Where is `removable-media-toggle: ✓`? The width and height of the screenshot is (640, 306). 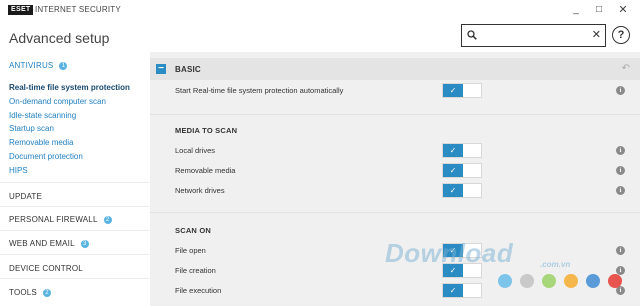
removable-media-toggle: ✓ is located at coordinates (462, 170).